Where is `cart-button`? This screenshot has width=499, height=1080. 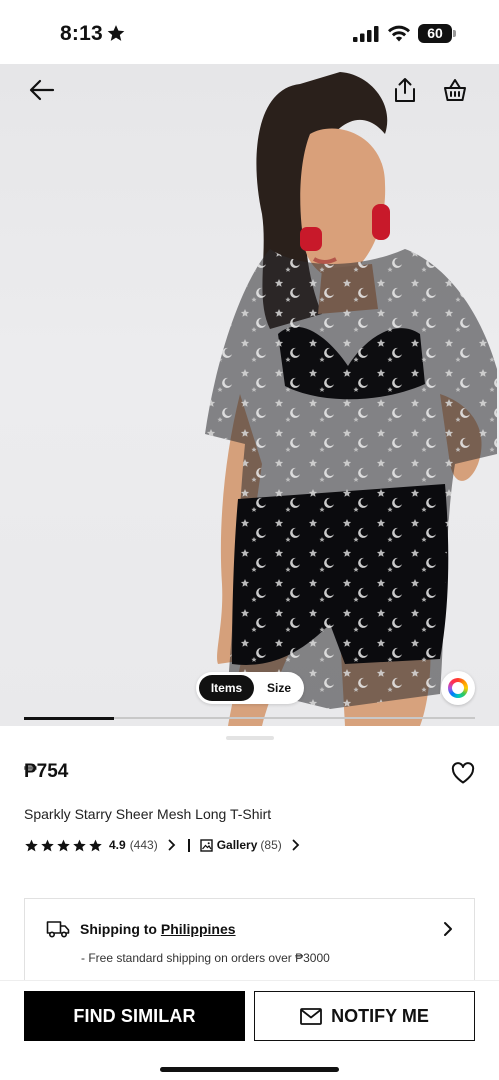 cart-button is located at coordinates (455, 90).